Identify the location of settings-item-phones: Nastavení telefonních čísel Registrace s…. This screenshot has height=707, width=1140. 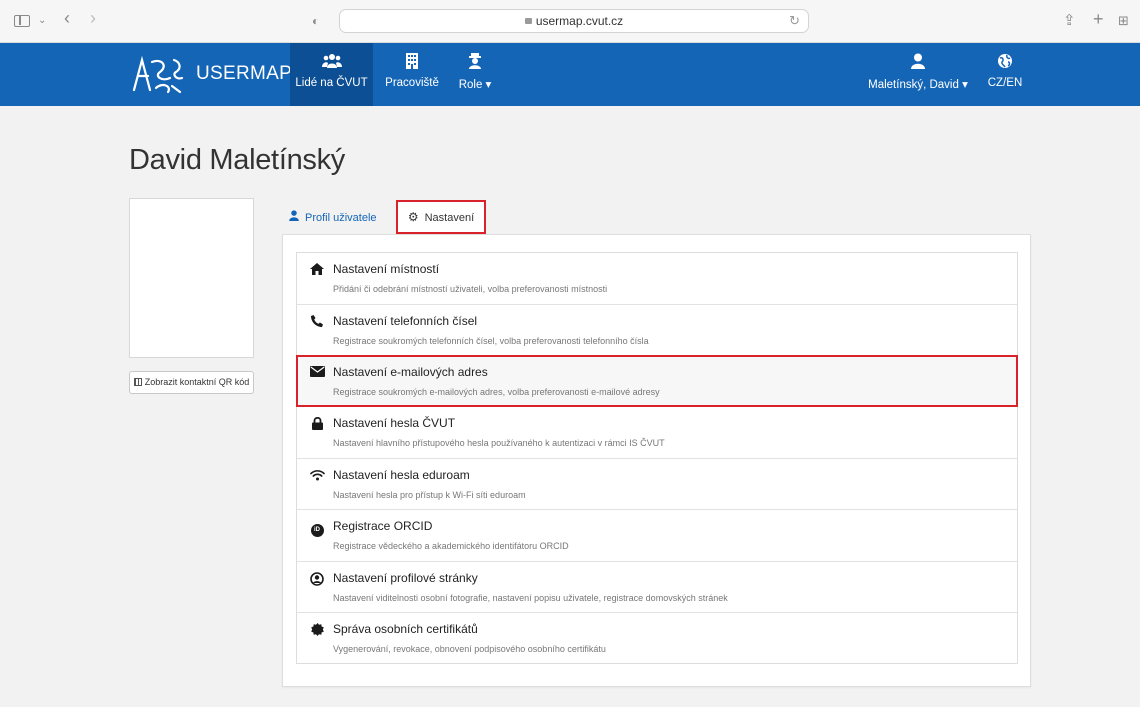
(657, 330).